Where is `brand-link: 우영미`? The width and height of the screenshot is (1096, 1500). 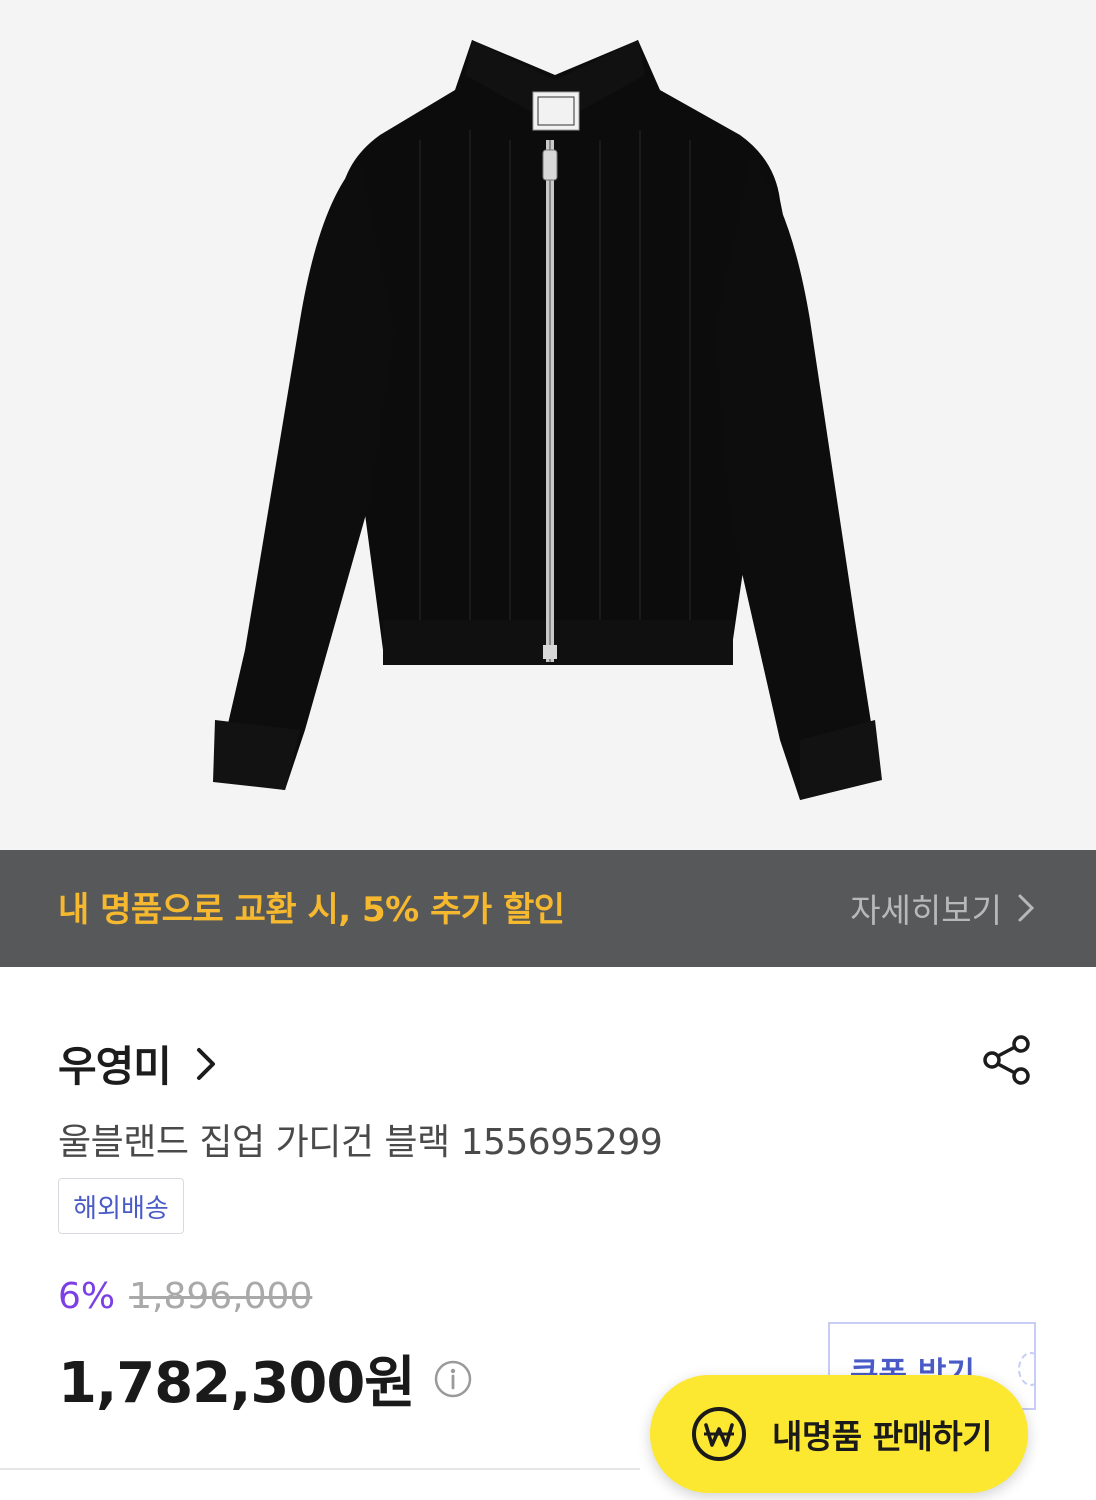
brand-link: 우영미 is located at coordinates (137, 1063).